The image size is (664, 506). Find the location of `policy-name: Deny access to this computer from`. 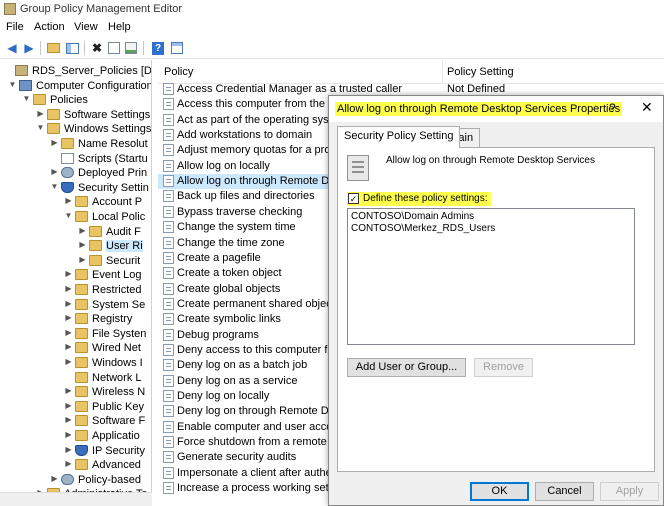

policy-name: Deny access to this computer from is located at coordinates (262, 349).